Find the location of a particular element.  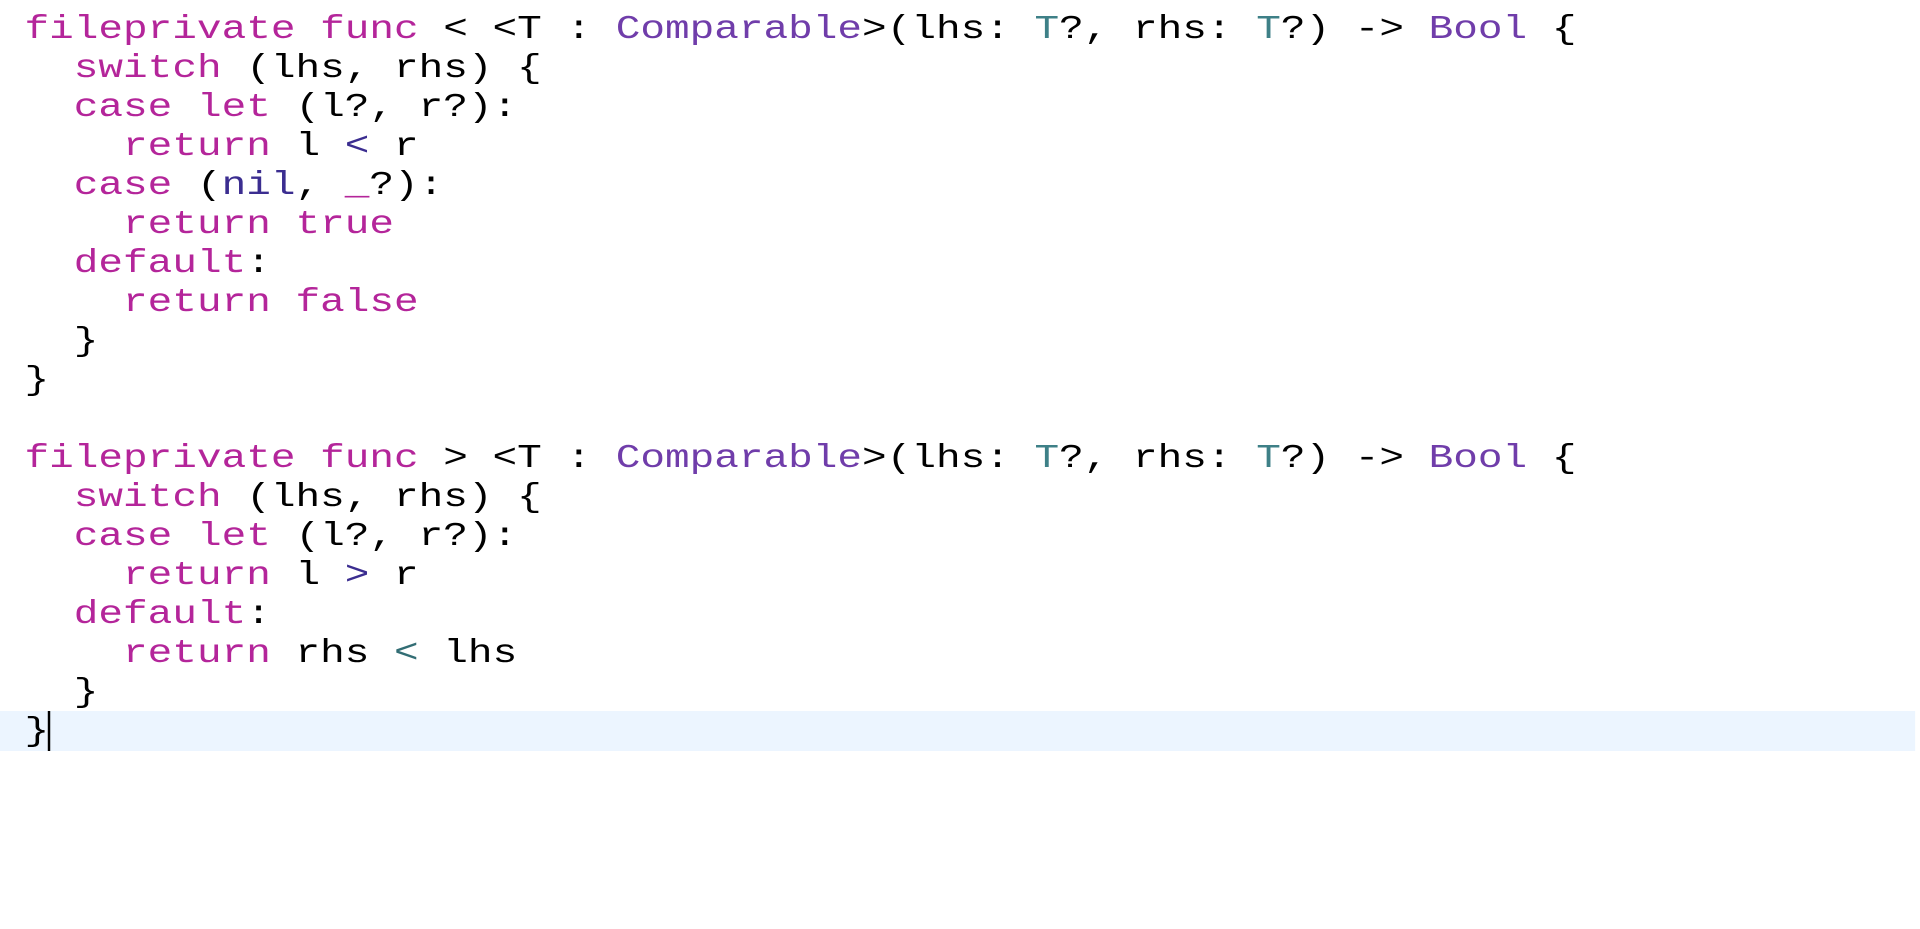

token-text: lhs is located at coordinates (468, 654).